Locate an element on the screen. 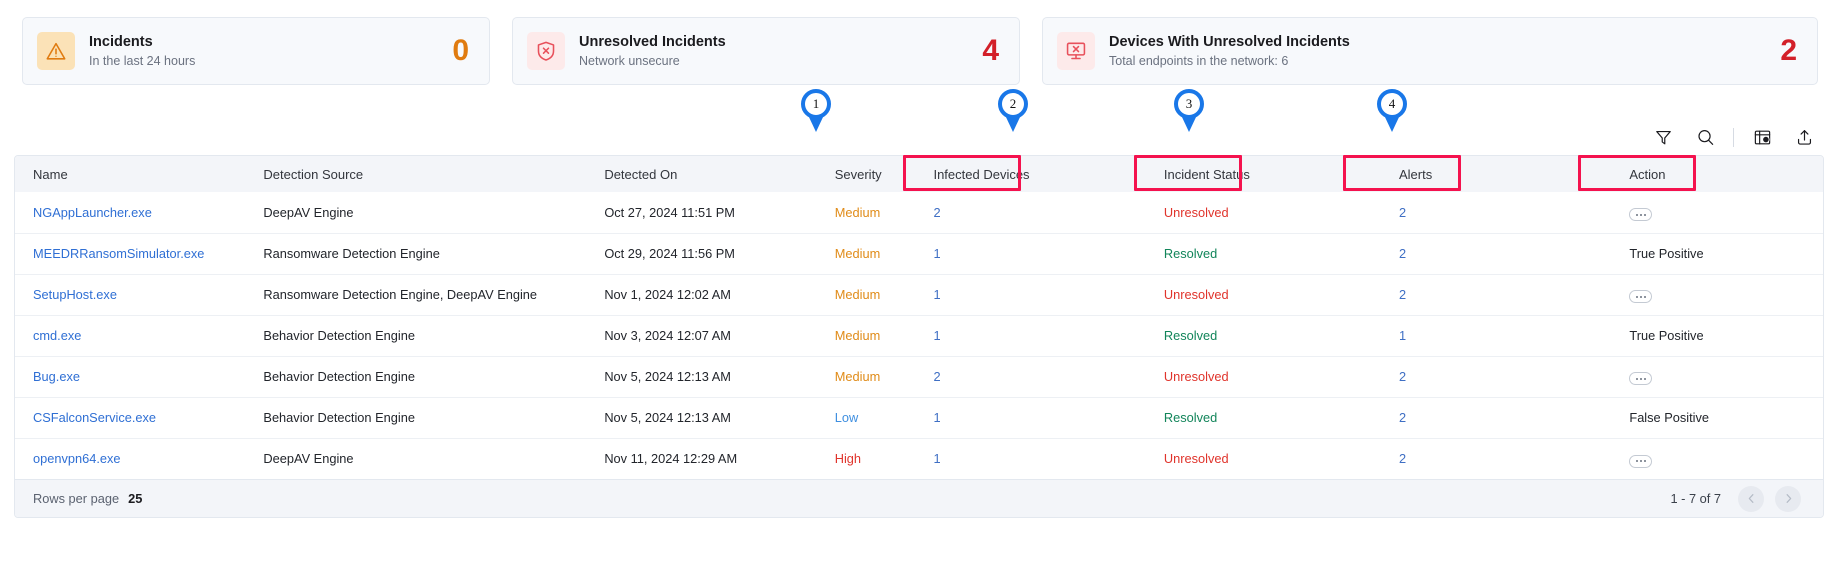 This screenshot has height=584, width=1838. pagination: 1 - 7 of 7 is located at coordinates (1735, 498).